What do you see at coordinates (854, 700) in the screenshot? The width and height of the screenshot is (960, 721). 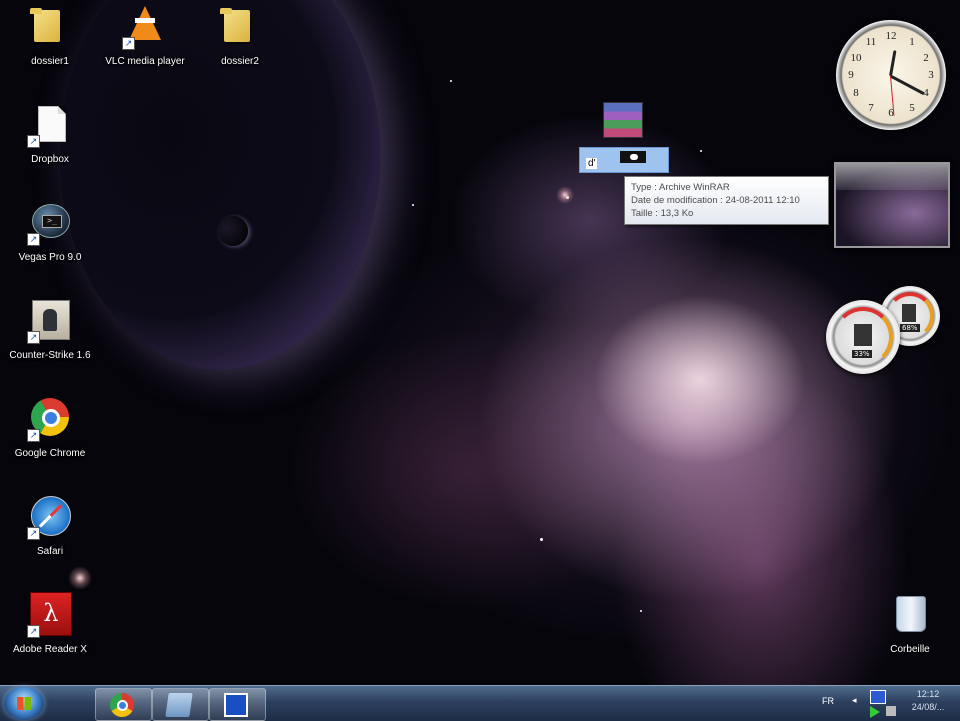 I see `tray-expand-icon: ◂` at bounding box center [854, 700].